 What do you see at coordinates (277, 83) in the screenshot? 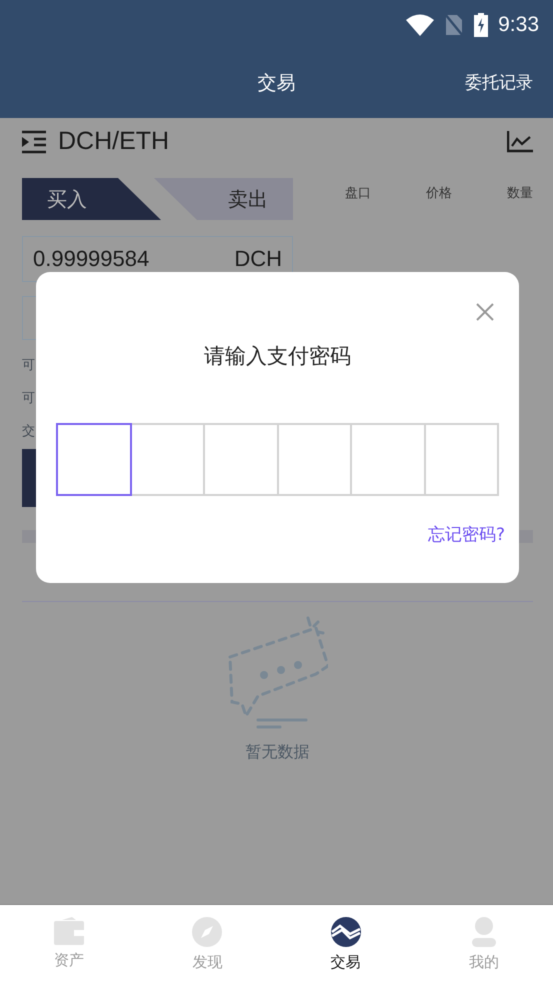
I see `header-title: 交易` at bounding box center [277, 83].